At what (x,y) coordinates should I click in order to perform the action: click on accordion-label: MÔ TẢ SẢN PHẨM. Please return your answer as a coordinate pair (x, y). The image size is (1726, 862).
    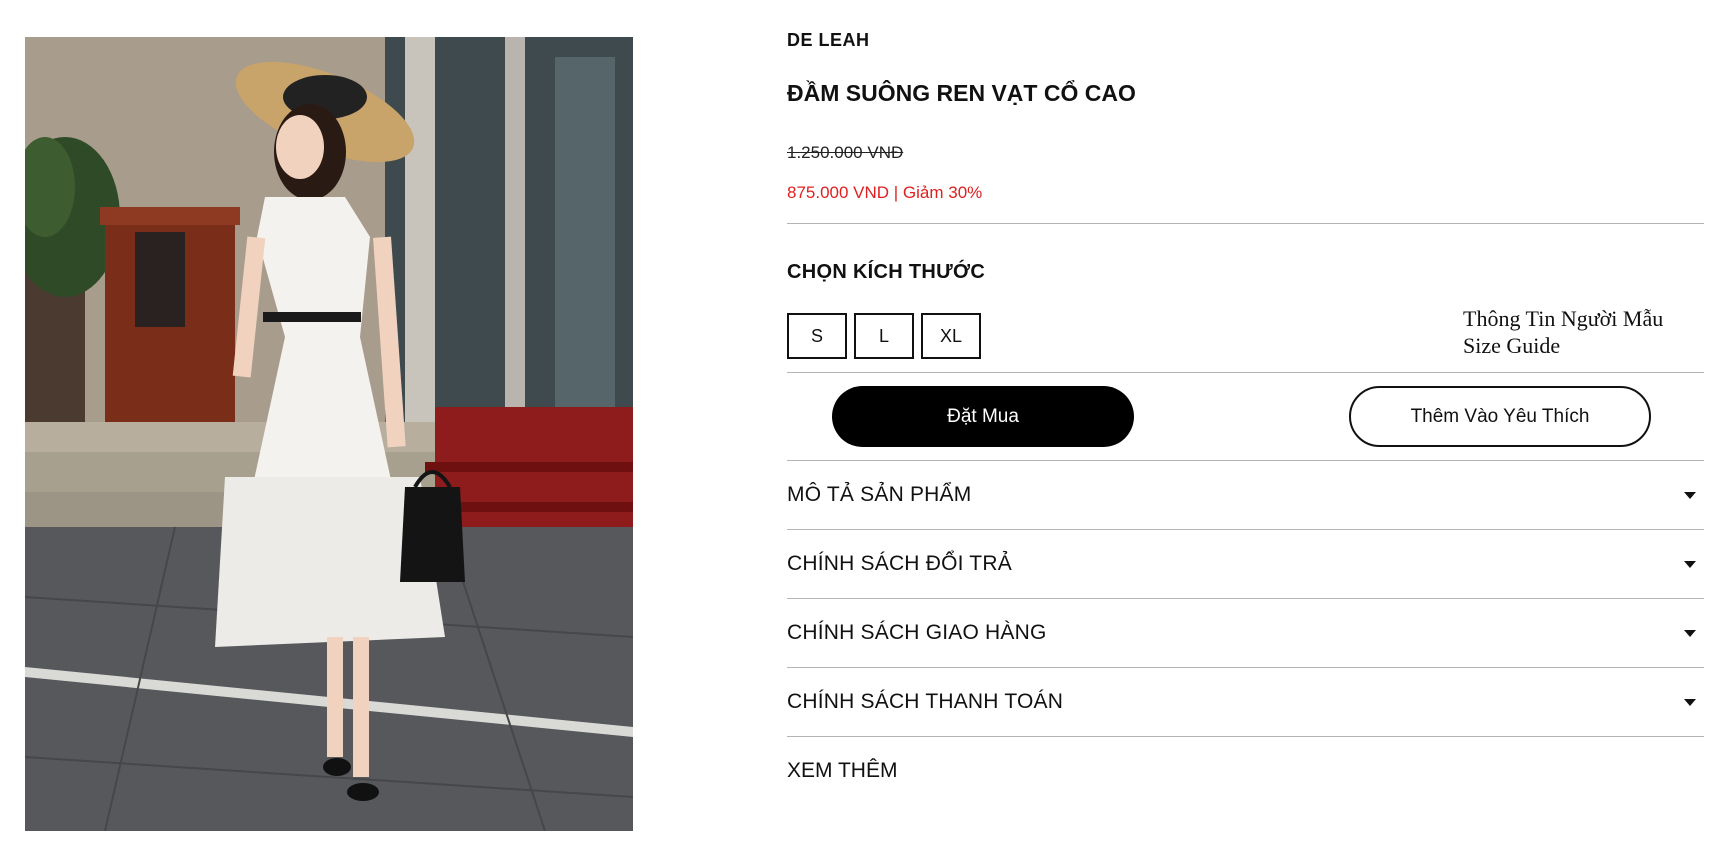
    Looking at the image, I should click on (879, 494).